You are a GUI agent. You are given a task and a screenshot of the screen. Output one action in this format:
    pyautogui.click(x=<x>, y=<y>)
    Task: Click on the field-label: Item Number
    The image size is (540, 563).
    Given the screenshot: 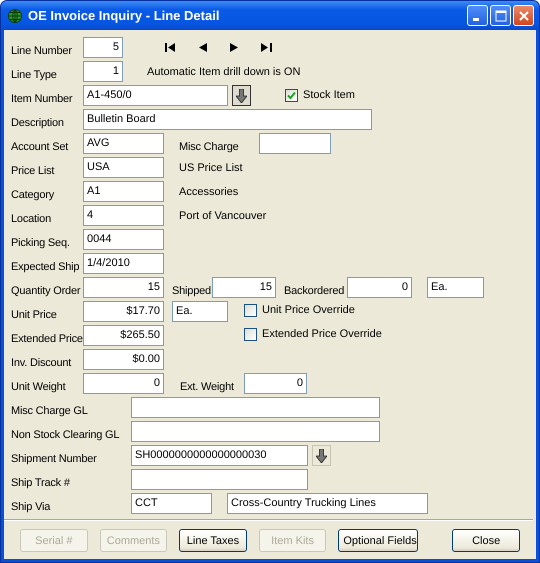 What is the action you would take?
    pyautogui.click(x=42, y=99)
    